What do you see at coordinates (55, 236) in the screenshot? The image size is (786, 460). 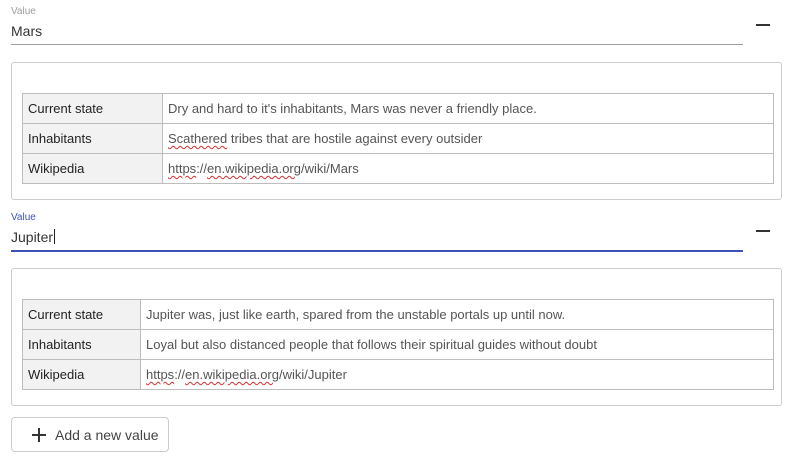 I see `text-caret` at bounding box center [55, 236].